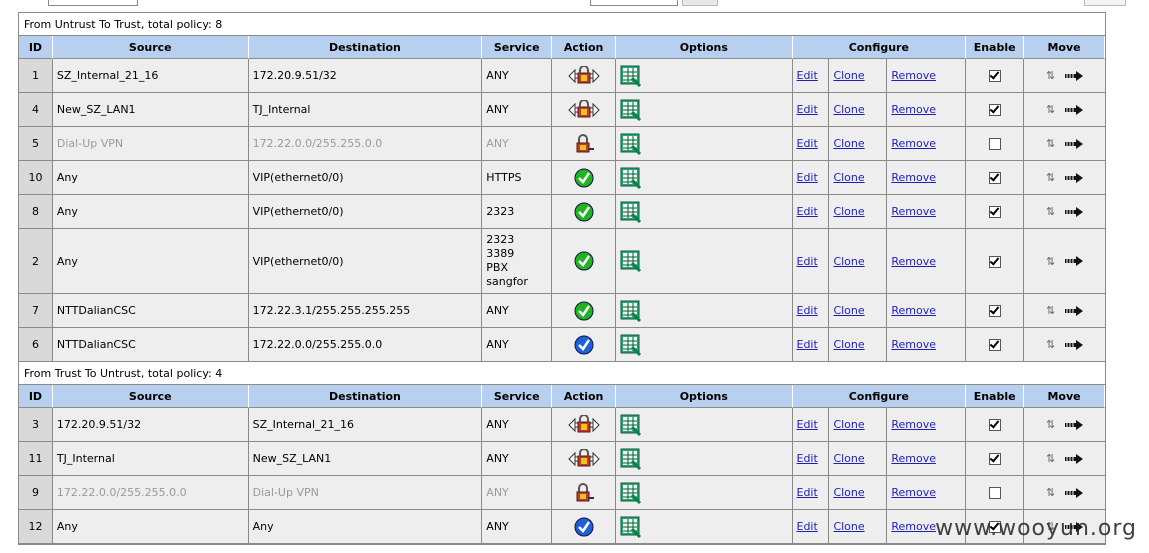  Describe the element at coordinates (365, 178) in the screenshot. I see `policy-destination: VIP(ethernet0/0)` at that location.